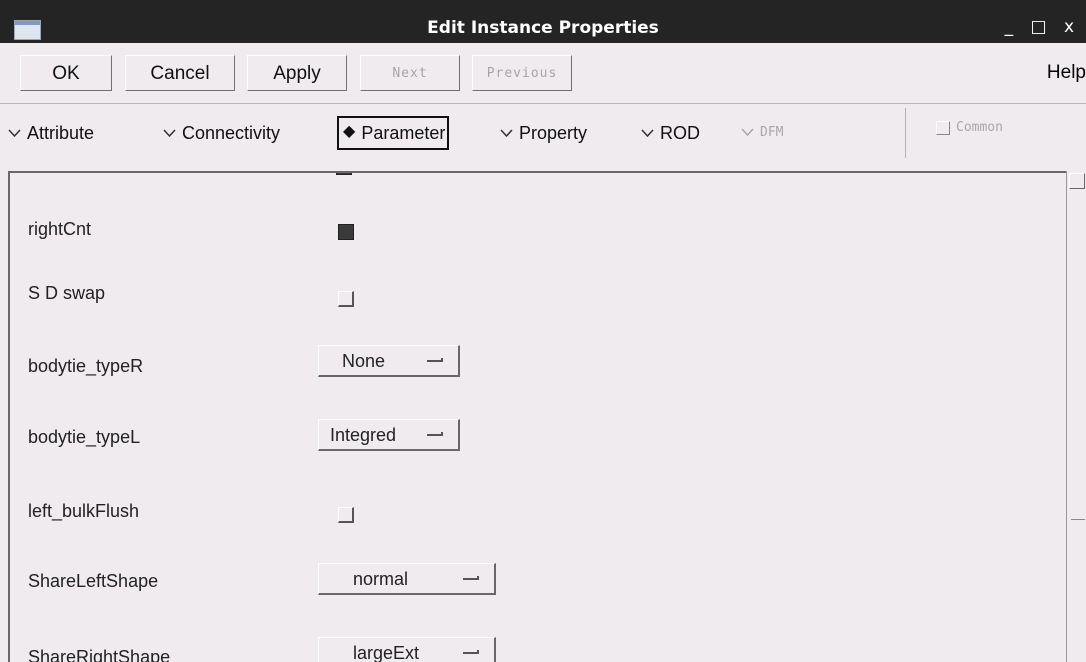 This screenshot has width=1086, height=662. I want to click on common-checkbox: Common, so click(969, 127).